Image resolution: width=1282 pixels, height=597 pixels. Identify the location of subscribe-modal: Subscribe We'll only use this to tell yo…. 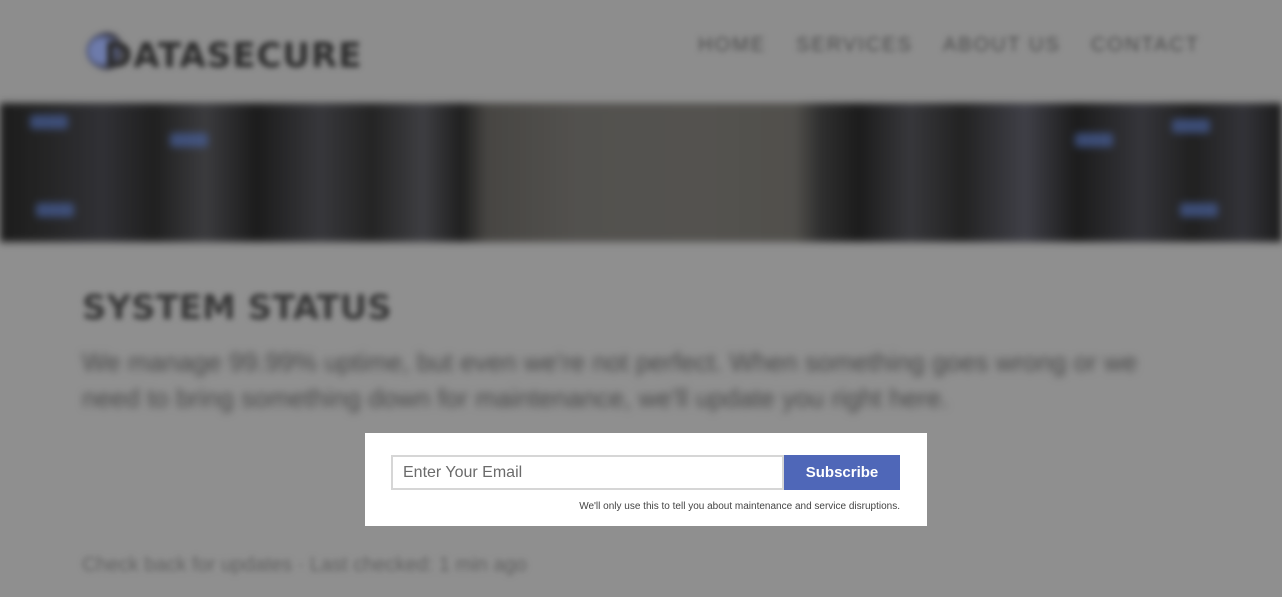
(646, 479).